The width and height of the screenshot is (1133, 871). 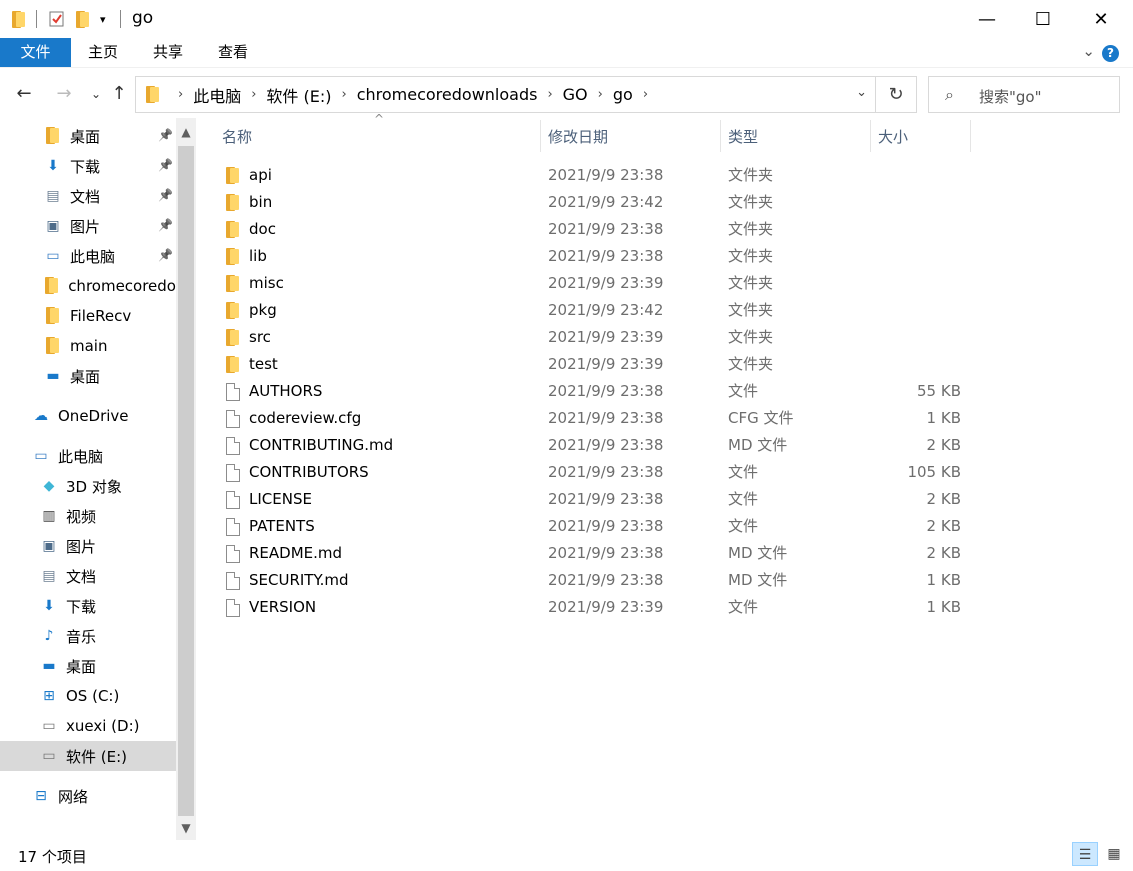 What do you see at coordinates (606, 175) in the screenshot?
I see `file-date: 2021/9/9 23:38` at bounding box center [606, 175].